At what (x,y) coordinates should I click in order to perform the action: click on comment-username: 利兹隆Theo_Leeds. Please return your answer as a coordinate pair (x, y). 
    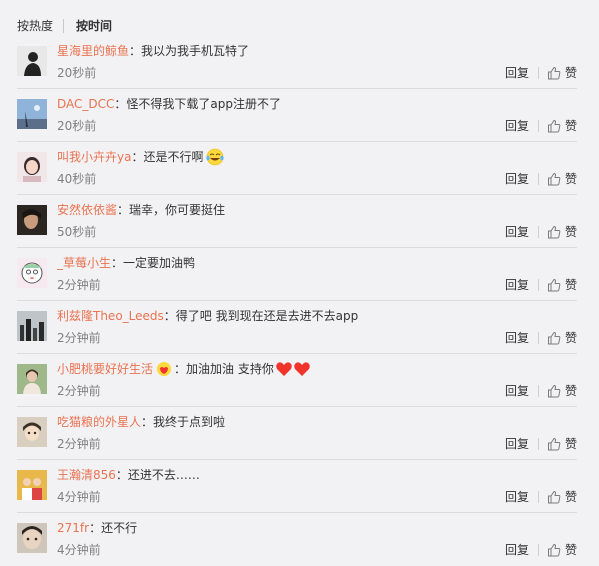
    Looking at the image, I should click on (110, 316).